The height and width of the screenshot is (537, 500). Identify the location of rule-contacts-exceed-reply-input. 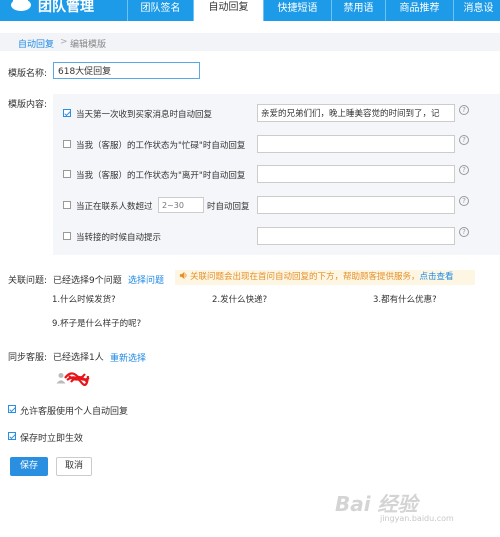
(356, 205).